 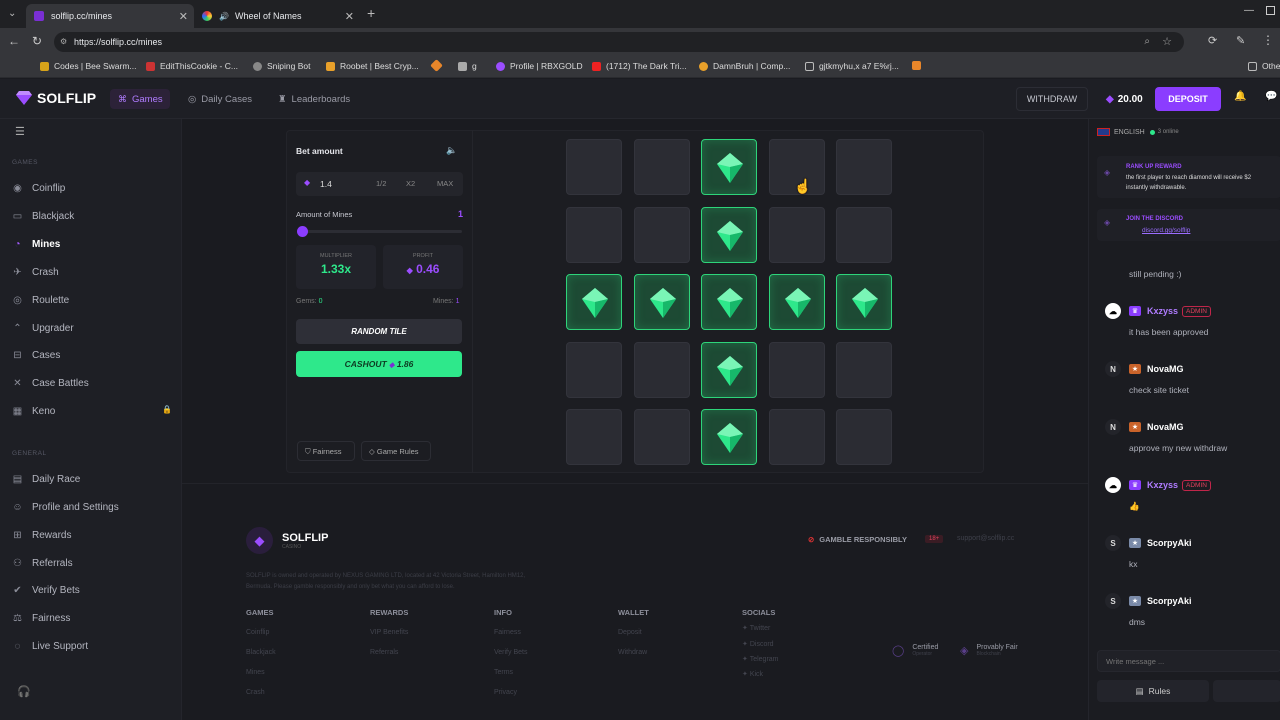 What do you see at coordinates (91, 216) in the screenshot?
I see `sidebar-item-blackjack: ▭ Blackjack` at bounding box center [91, 216].